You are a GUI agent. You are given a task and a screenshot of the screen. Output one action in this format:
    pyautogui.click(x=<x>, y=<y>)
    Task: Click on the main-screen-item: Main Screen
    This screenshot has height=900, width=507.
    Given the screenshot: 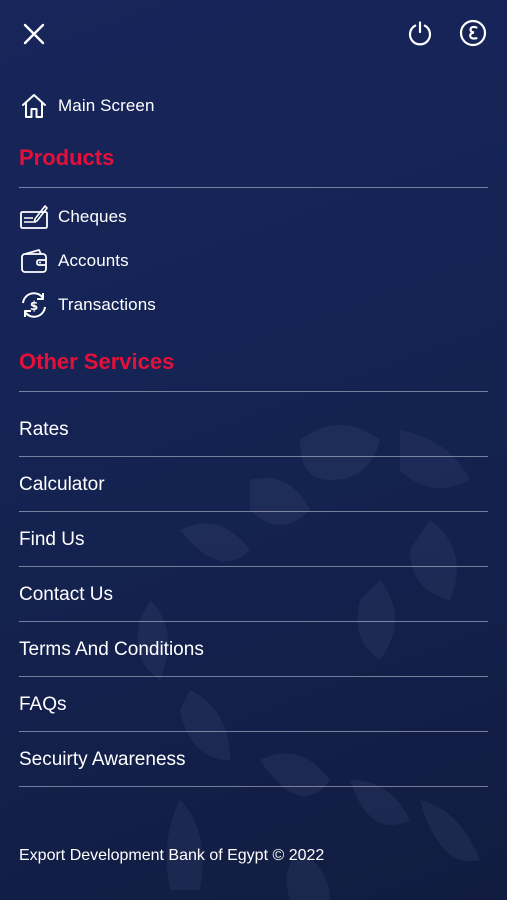 What is the action you would take?
    pyautogui.click(x=87, y=106)
    